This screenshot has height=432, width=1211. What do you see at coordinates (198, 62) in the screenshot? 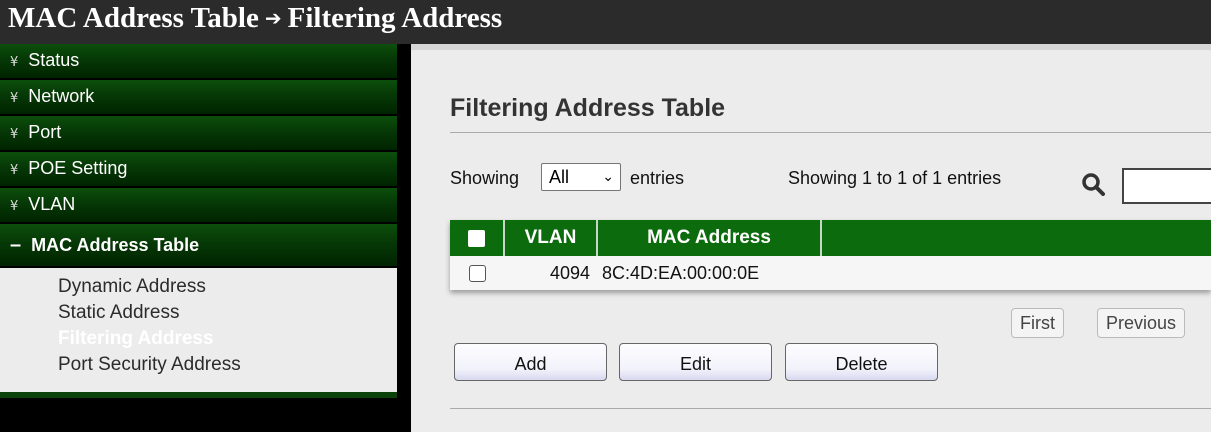
I see `sidebar-item-status: ¥ Status` at bounding box center [198, 62].